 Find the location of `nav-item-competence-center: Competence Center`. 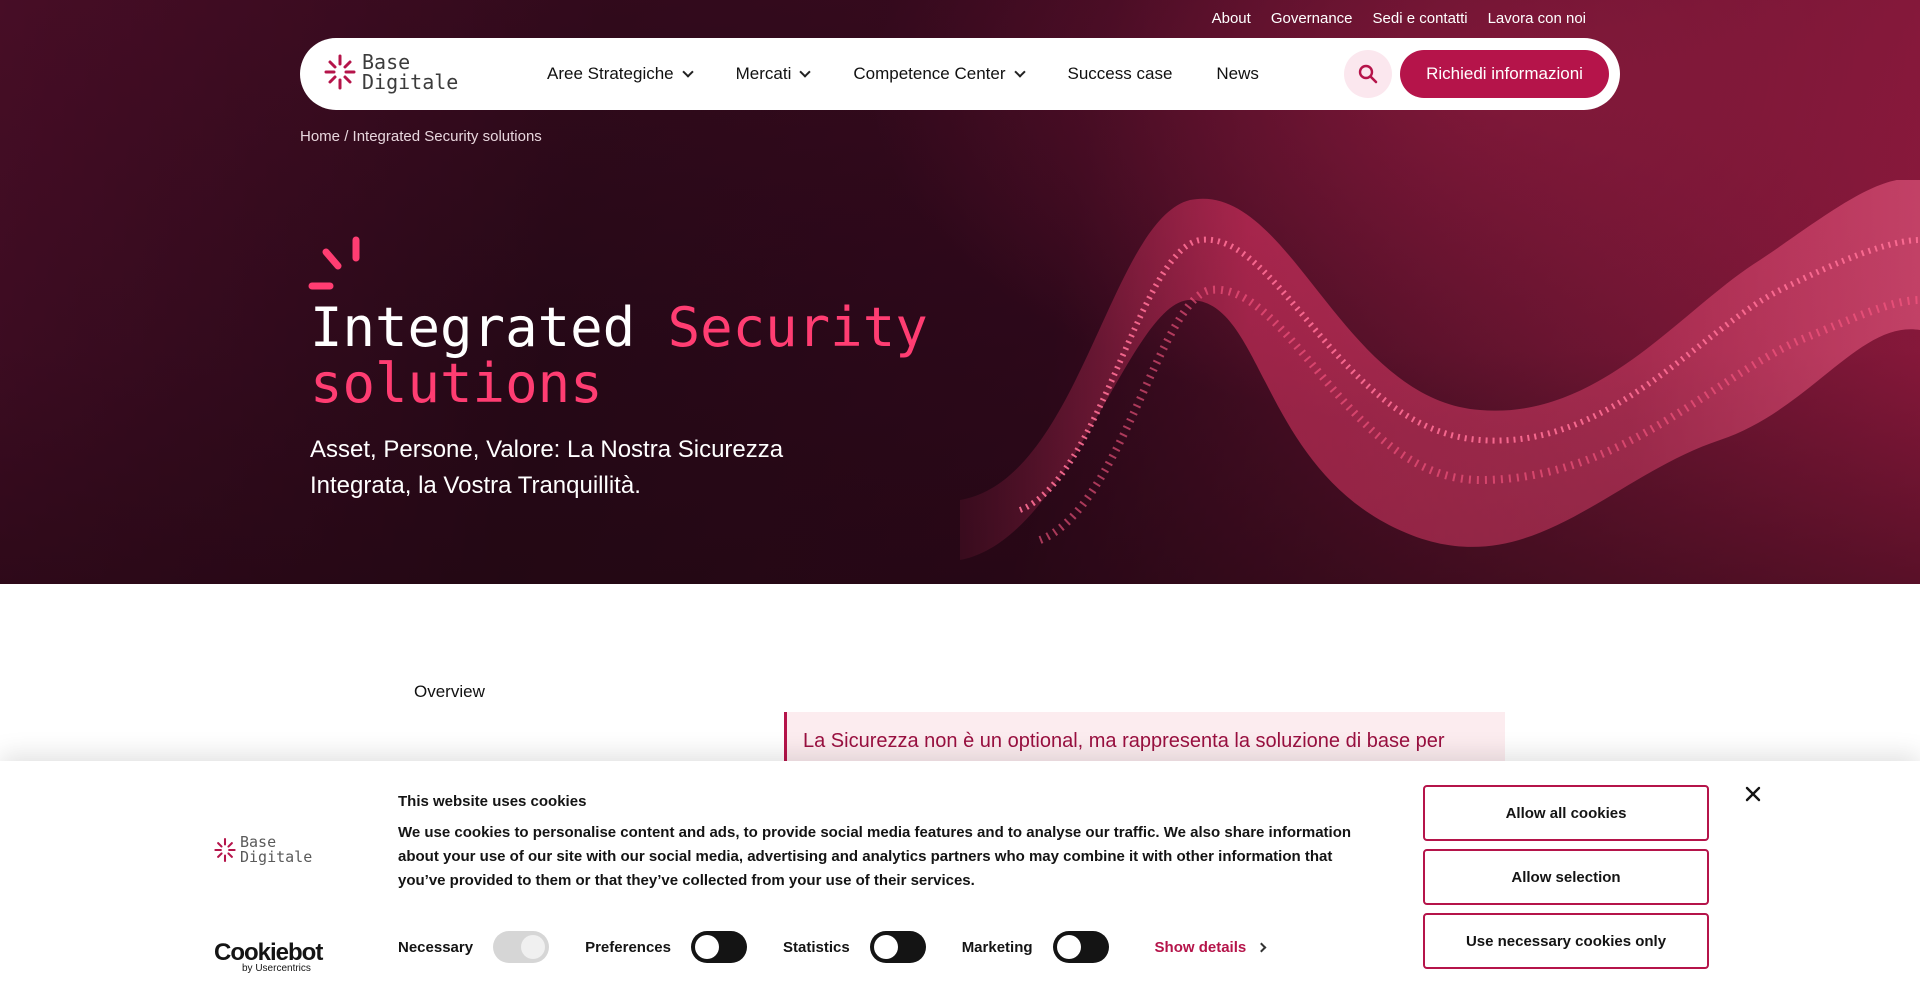

nav-item-competence-center: Competence Center is located at coordinates (939, 74).